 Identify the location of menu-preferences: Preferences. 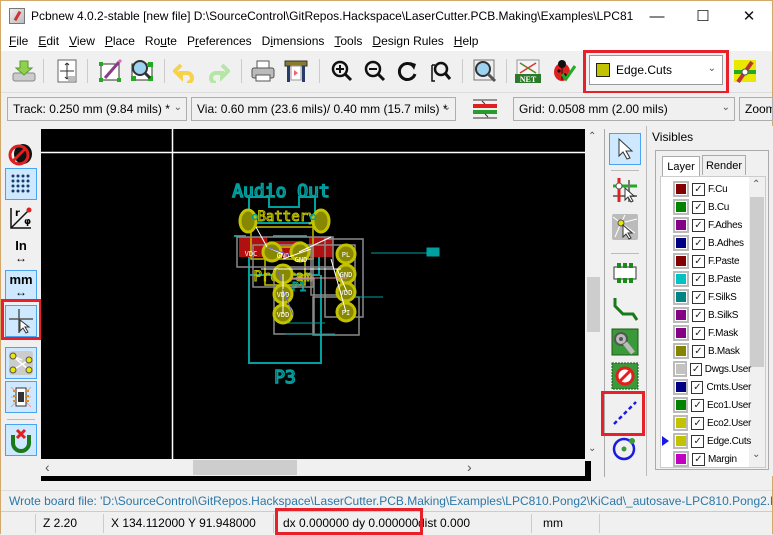
(219, 41).